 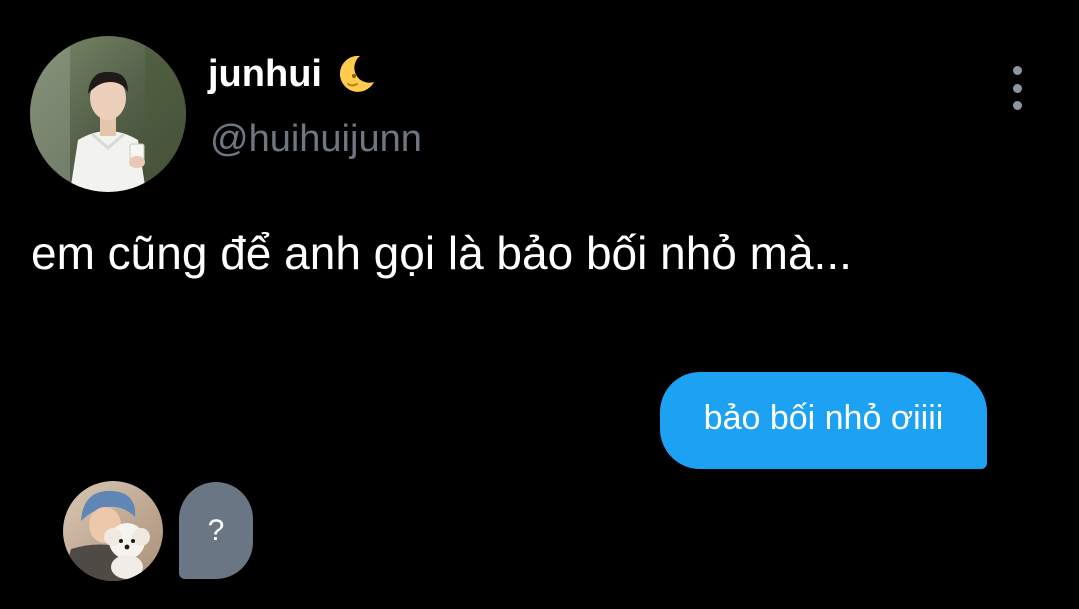 I want to click on sent-message-bubble: bảo bối nhỏ ơiiii, so click(x=823, y=420).